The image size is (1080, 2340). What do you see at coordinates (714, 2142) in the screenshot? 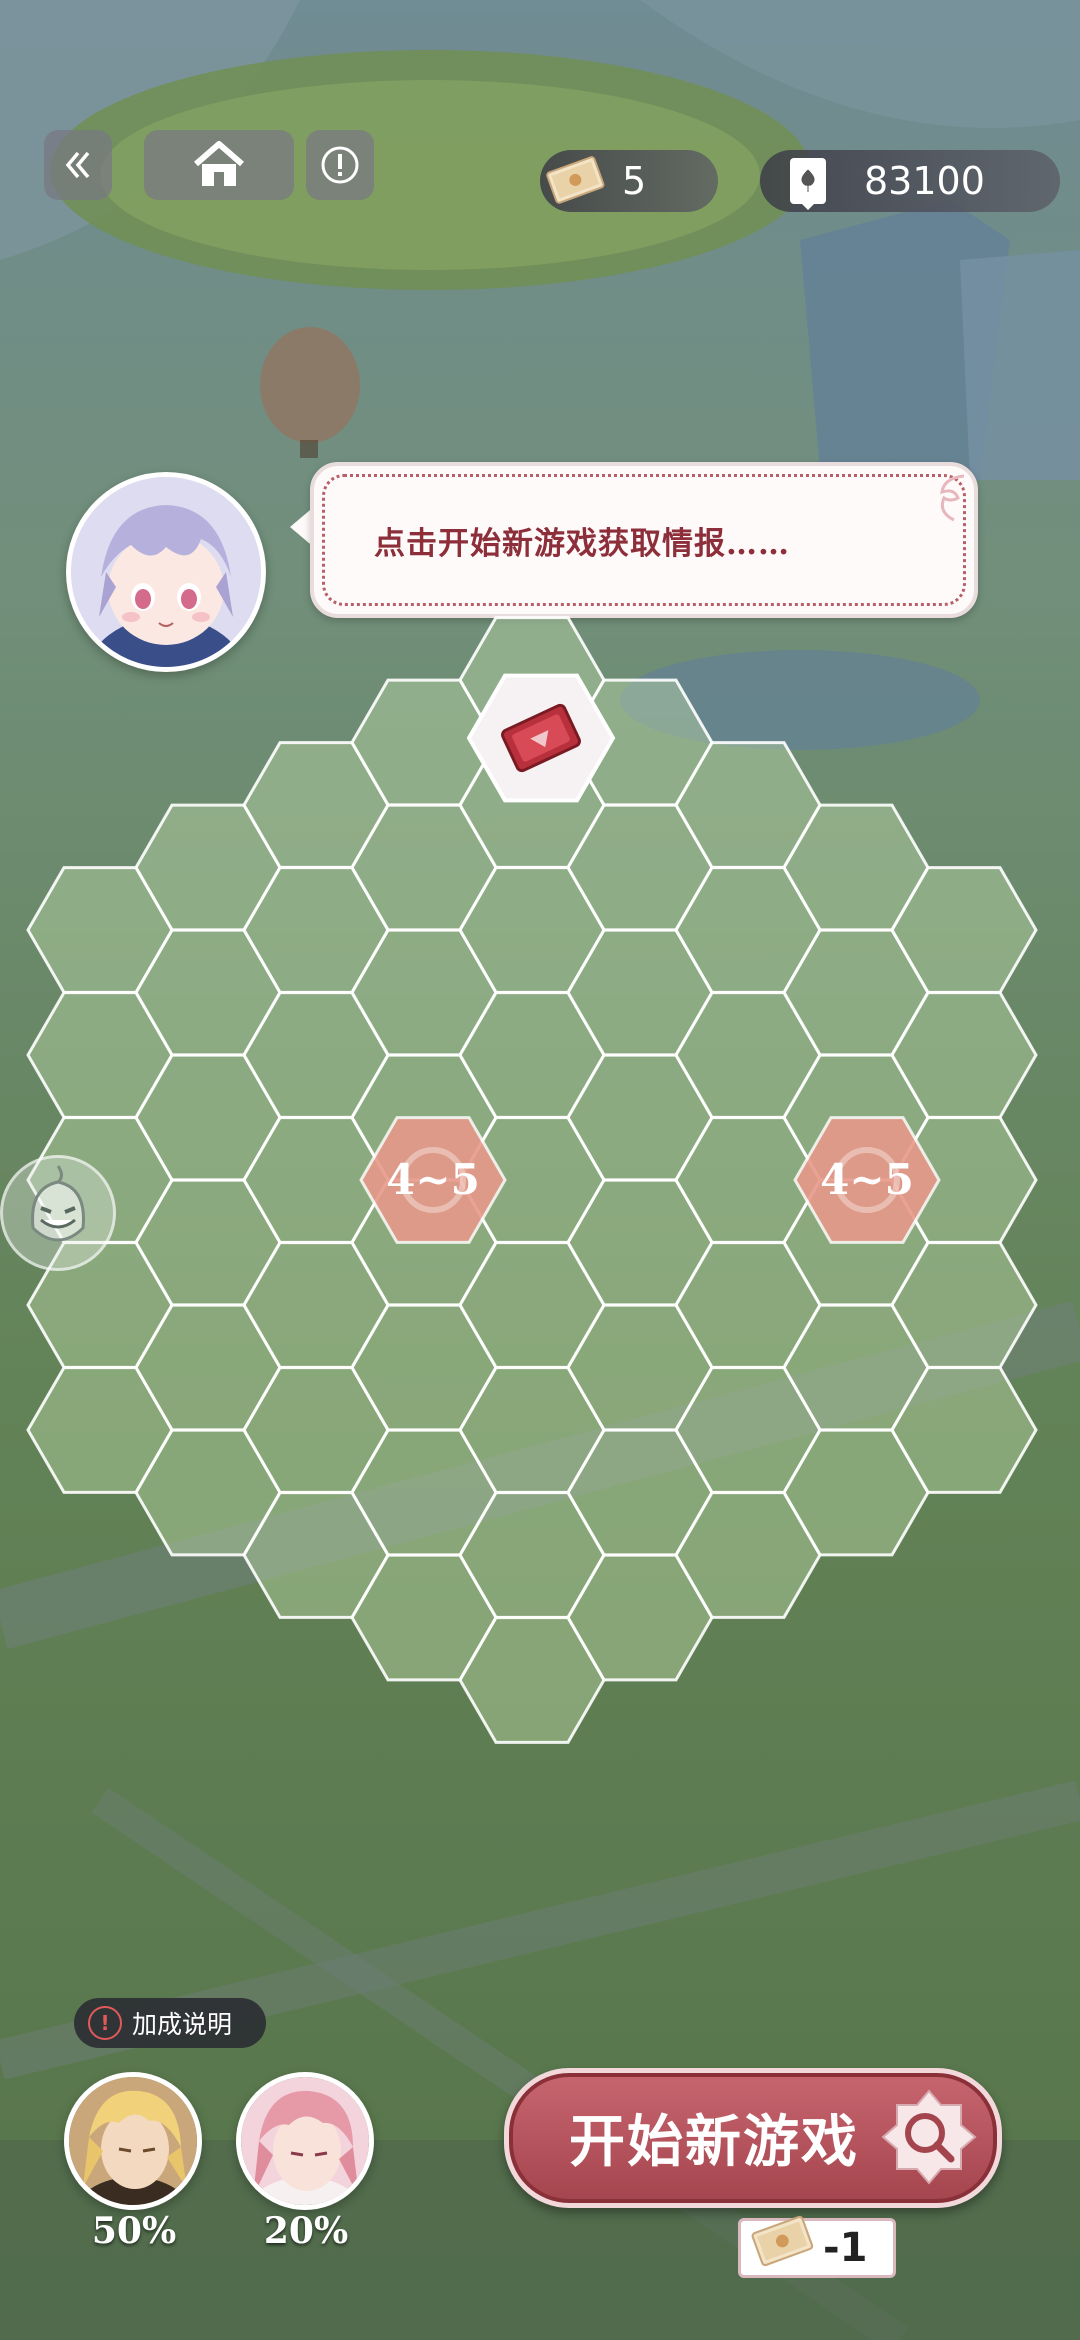
I see `start-new-game-label: 开始新游戏` at bounding box center [714, 2142].